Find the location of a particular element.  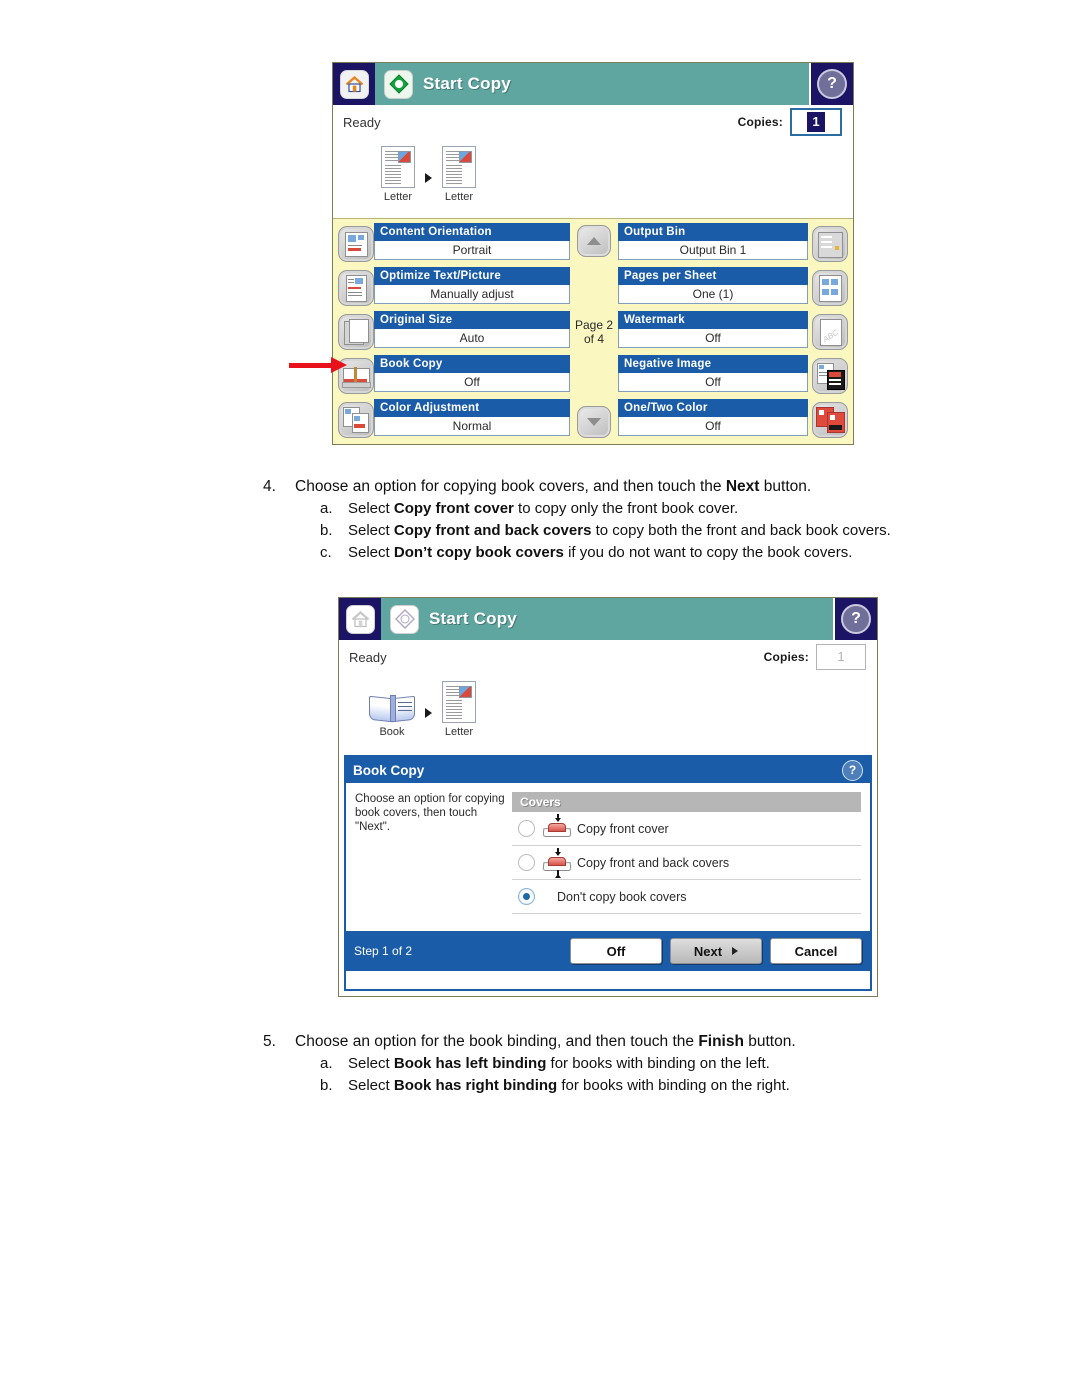

item-text-bold: Don’t copy book covers is located at coordinates (478, 552).